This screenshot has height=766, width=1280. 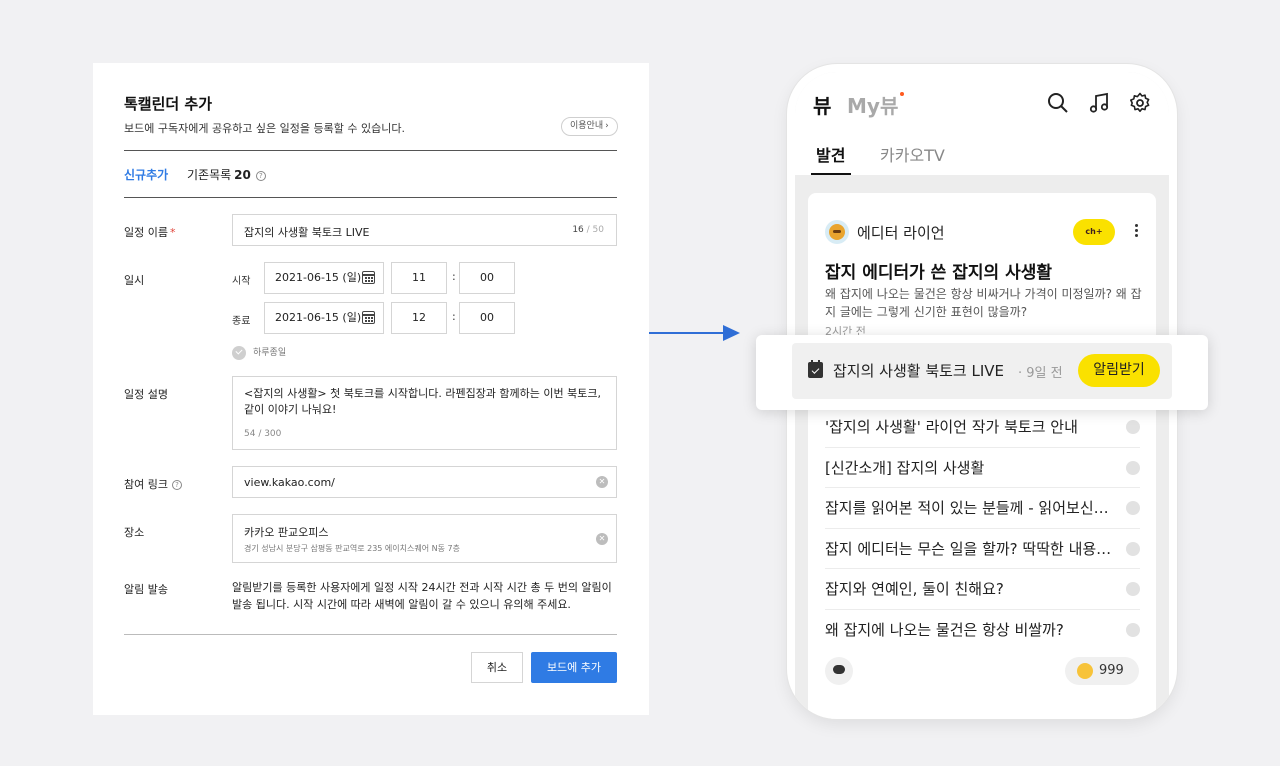 I want to click on arrow-connector, so click(x=688, y=333).